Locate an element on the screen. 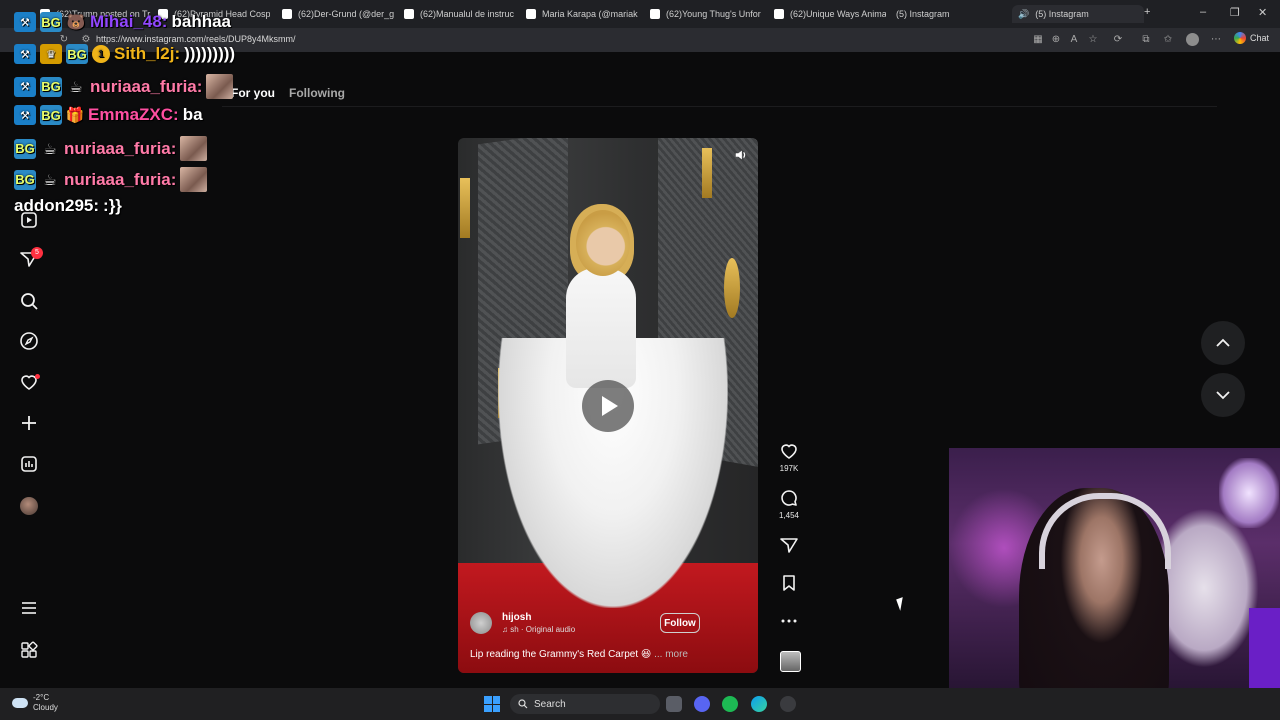 This screenshot has height=720, width=1280. chat-message: ⚒ BG ☕ nuriaaa_furia: is located at coordinates (124, 86).